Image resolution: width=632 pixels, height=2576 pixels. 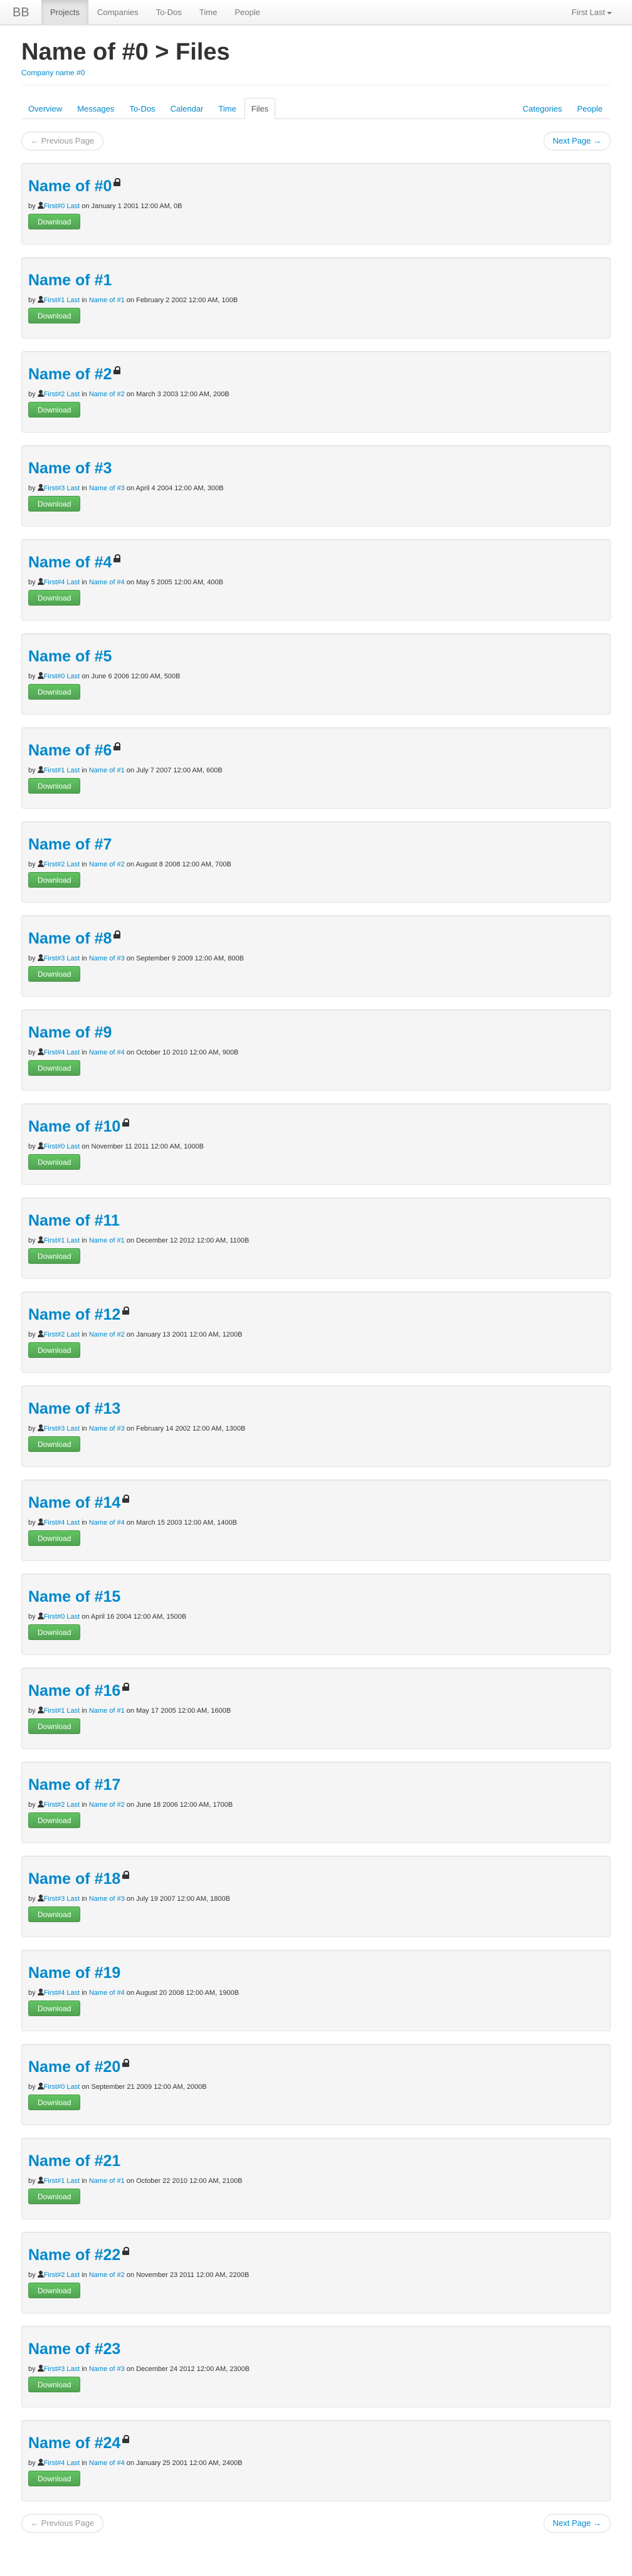 What do you see at coordinates (70, 280) in the screenshot?
I see `file-name-link: Name of #1` at bounding box center [70, 280].